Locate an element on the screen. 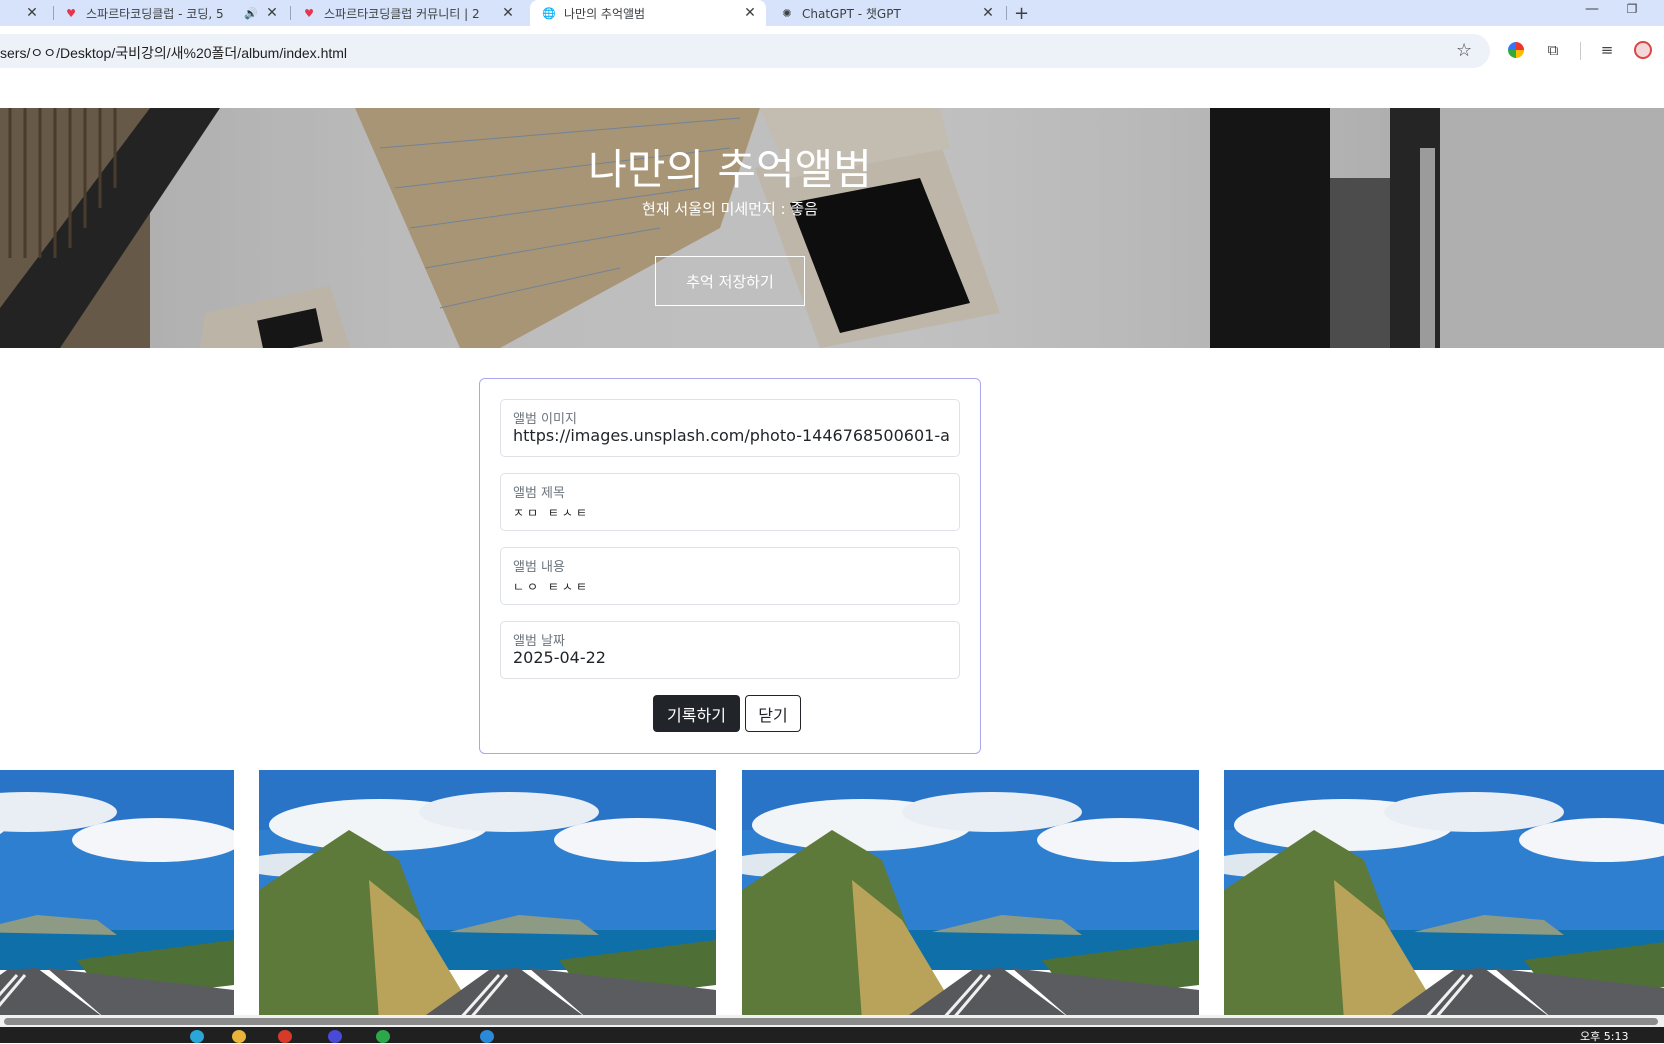  globe-icon: 🌐 is located at coordinates (549, 13).